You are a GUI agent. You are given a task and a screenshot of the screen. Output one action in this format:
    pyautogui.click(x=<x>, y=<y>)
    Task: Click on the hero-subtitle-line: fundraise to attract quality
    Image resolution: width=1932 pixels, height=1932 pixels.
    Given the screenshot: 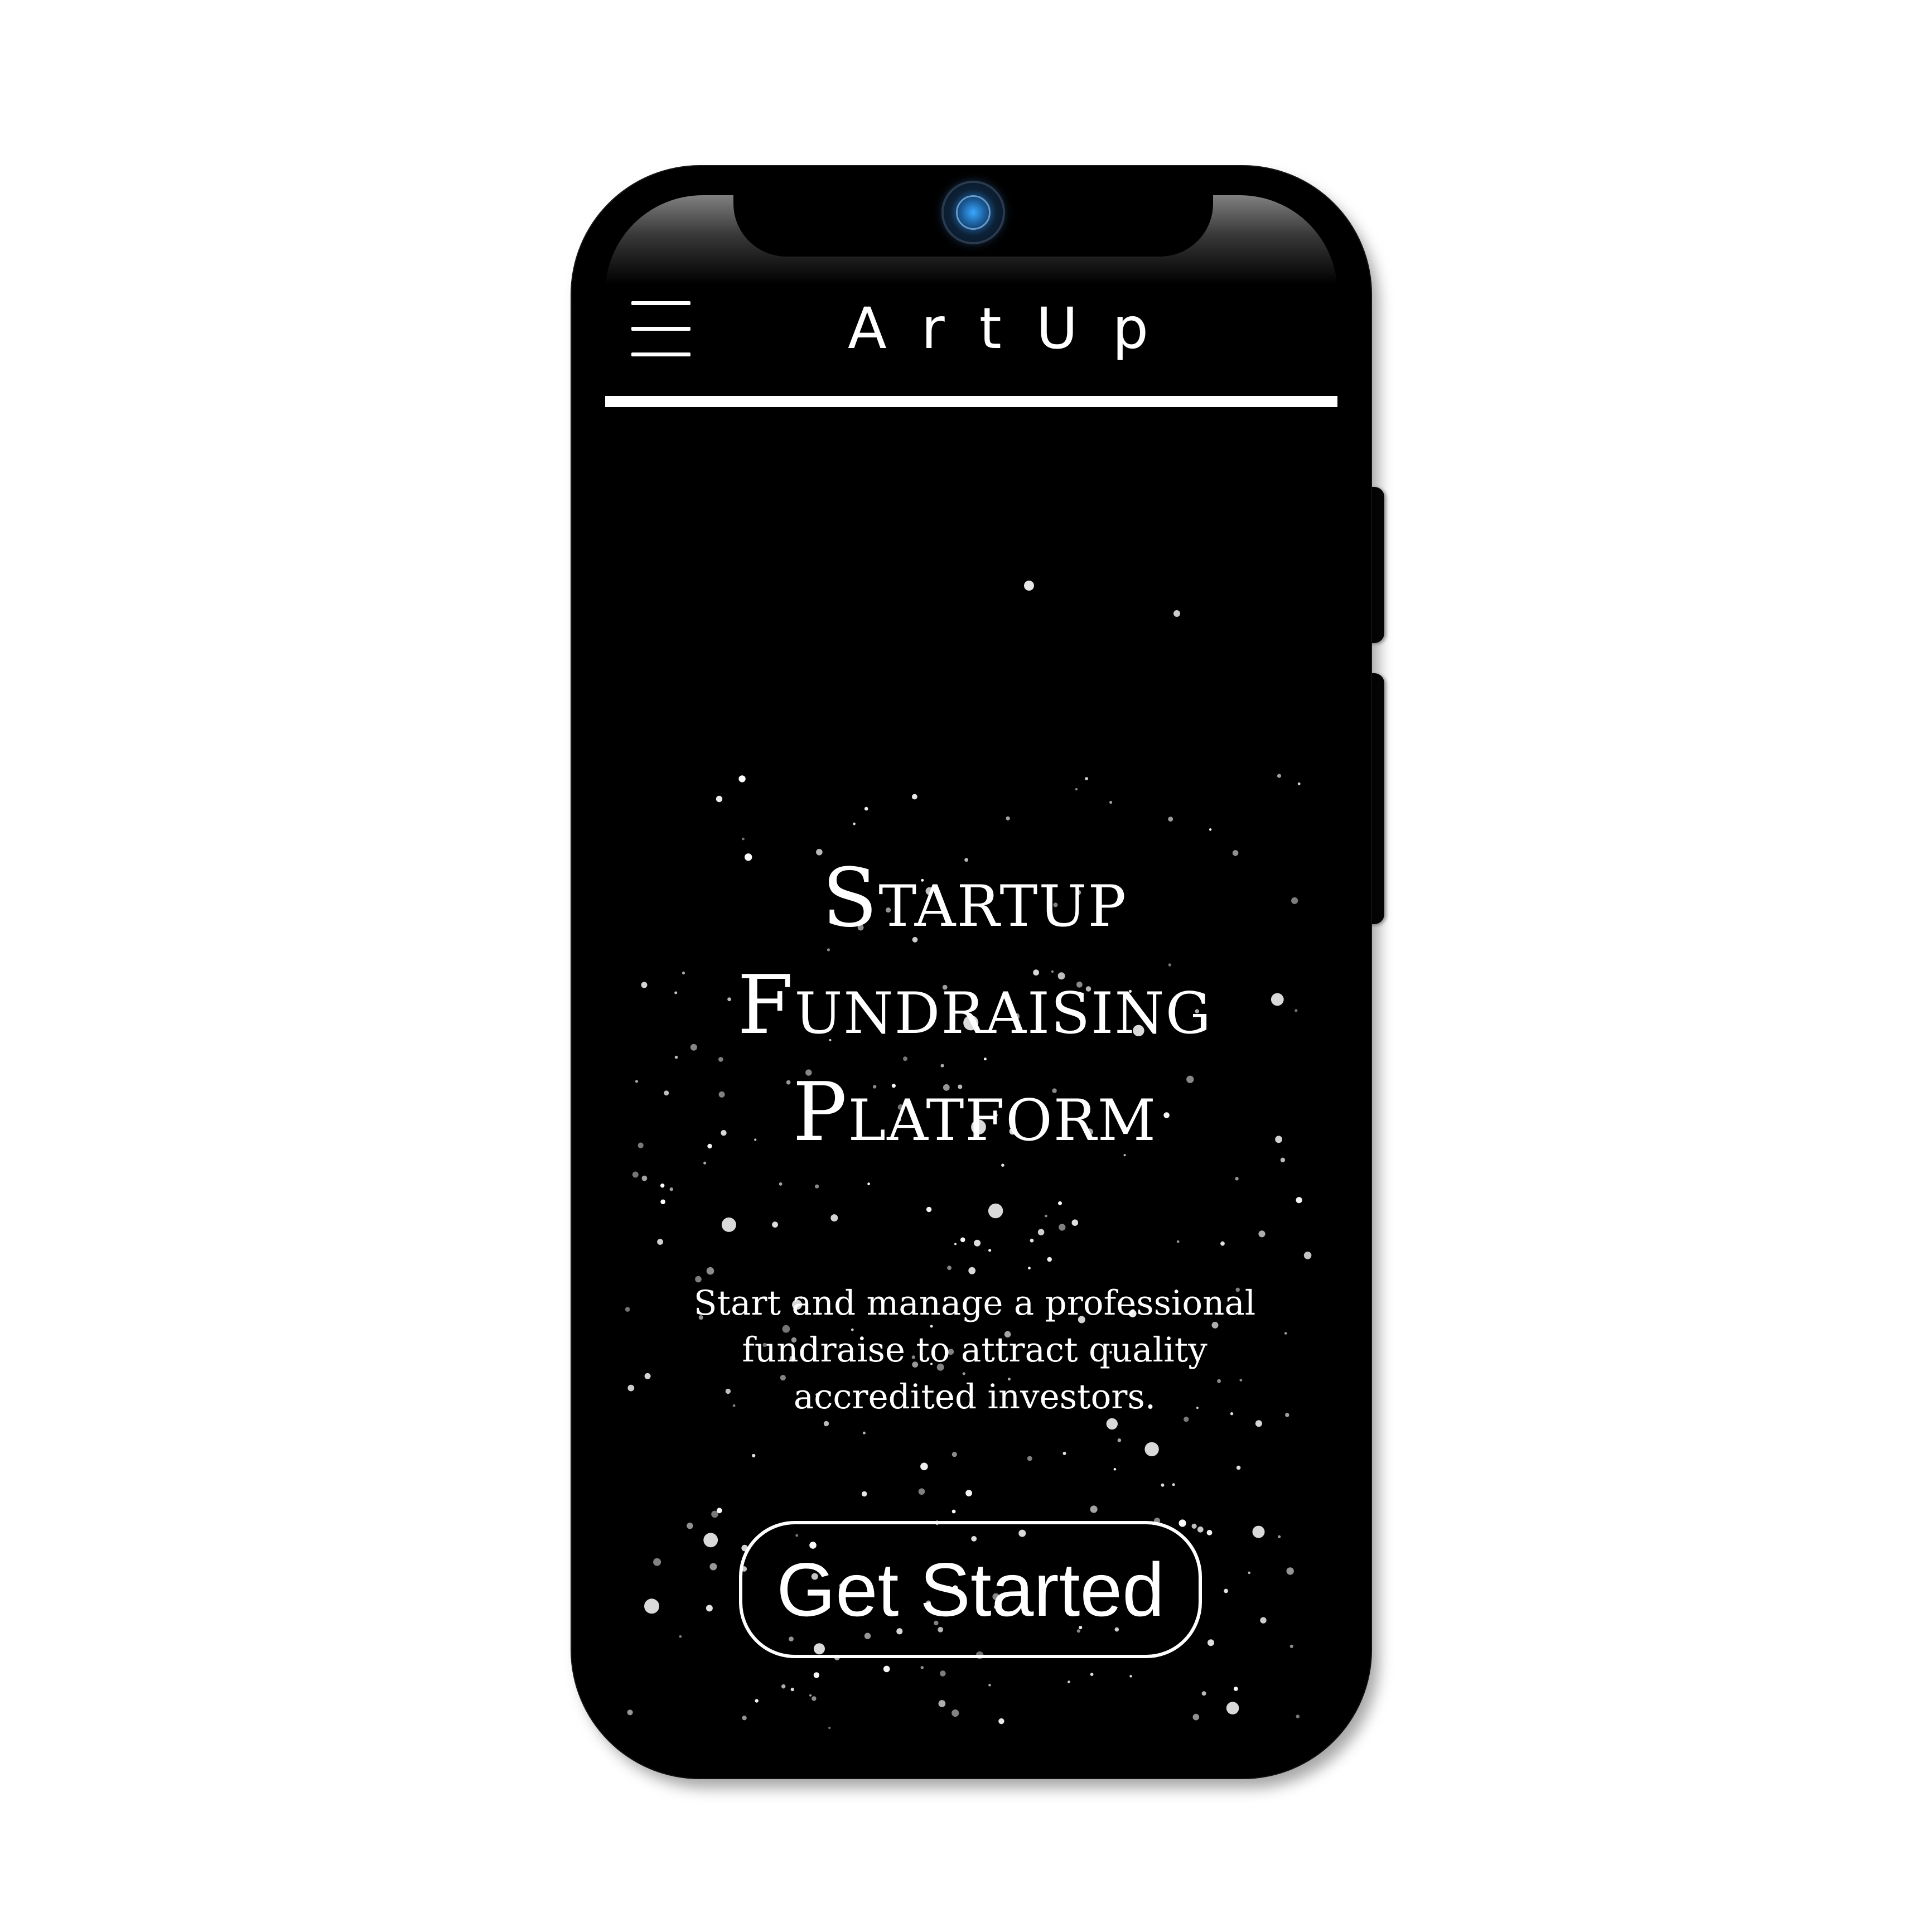 What is the action you would take?
    pyautogui.click(x=975, y=1350)
    